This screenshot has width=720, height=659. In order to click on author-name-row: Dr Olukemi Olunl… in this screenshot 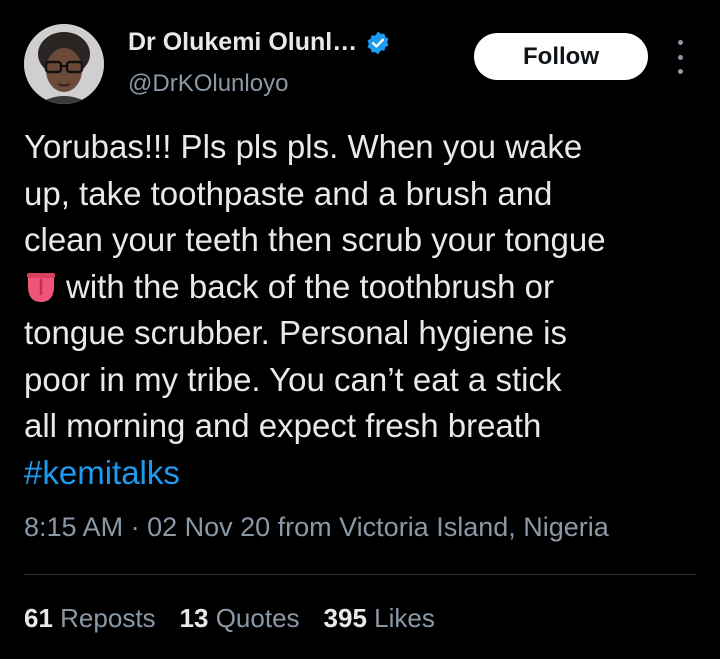, I will do `click(259, 42)`.